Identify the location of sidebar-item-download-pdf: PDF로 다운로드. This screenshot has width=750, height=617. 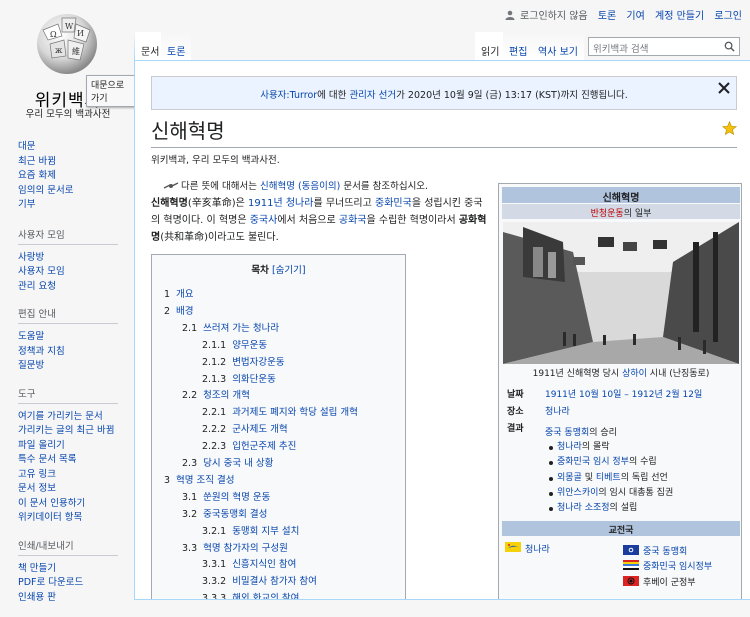
(76, 583).